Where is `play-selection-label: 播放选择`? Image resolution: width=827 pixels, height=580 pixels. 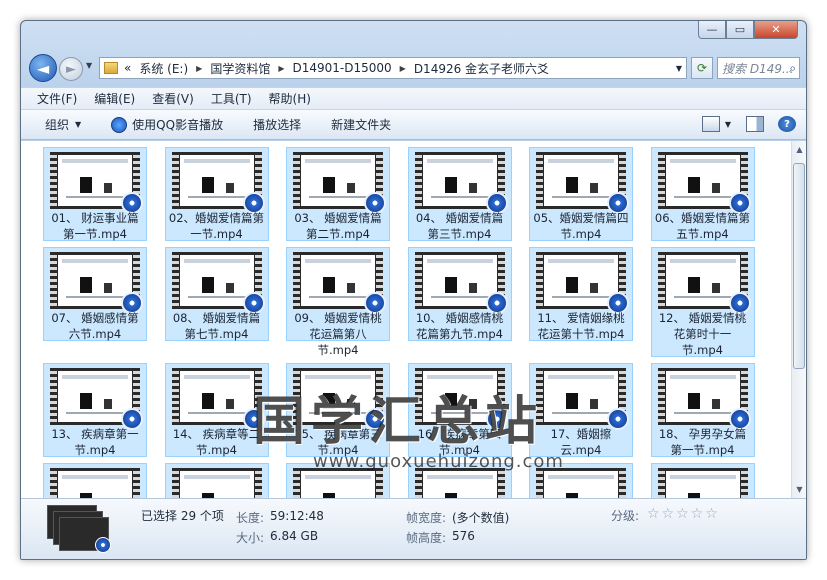 play-selection-label: 播放选择 is located at coordinates (277, 125).